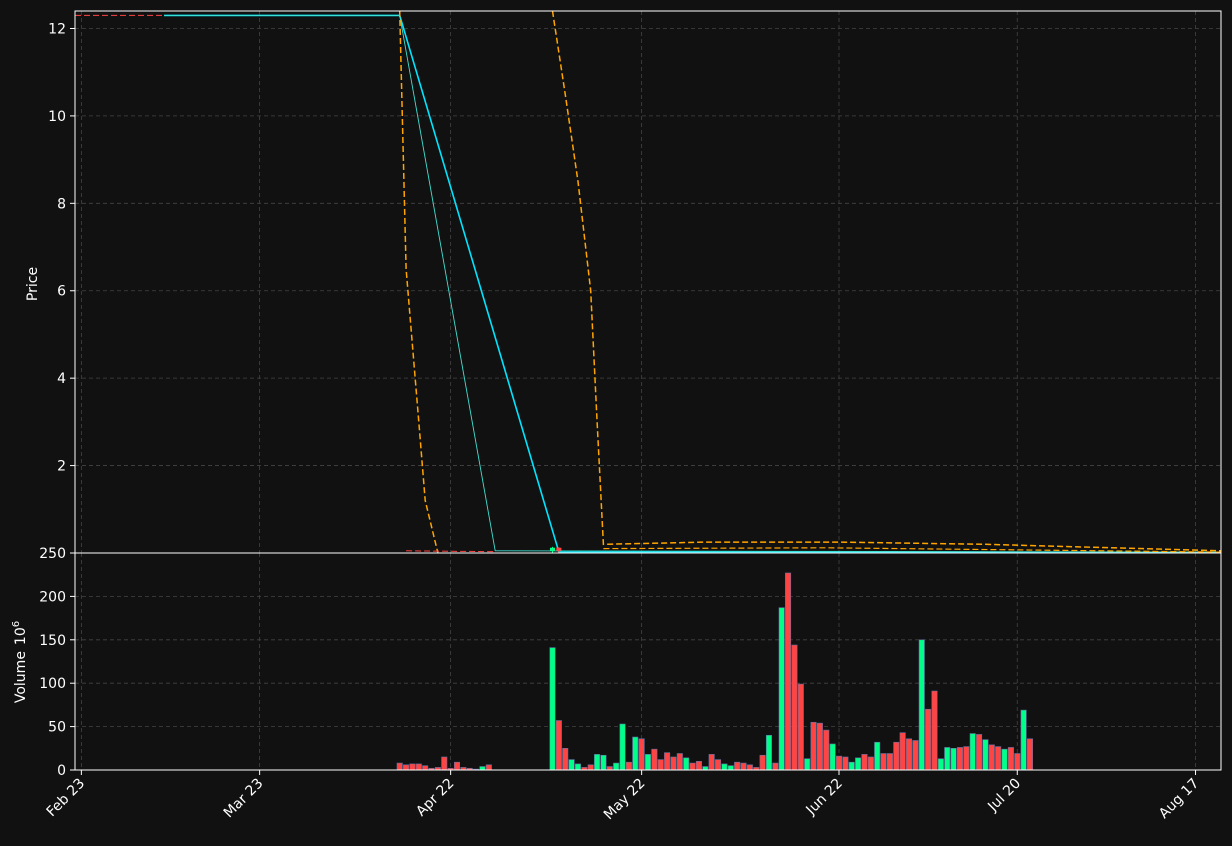 The width and height of the screenshot is (1232, 846). Describe the element at coordinates (57, 117) in the screenshot. I see `price-y-tick-label: 10` at that location.